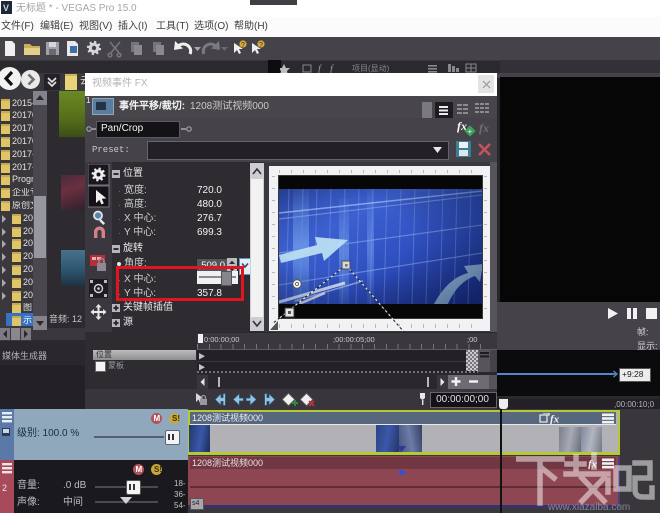 The image size is (660, 513). Describe the element at coordinates (371, 68) in the screenshot. I see `svg-text: 项目(显动)` at that location.